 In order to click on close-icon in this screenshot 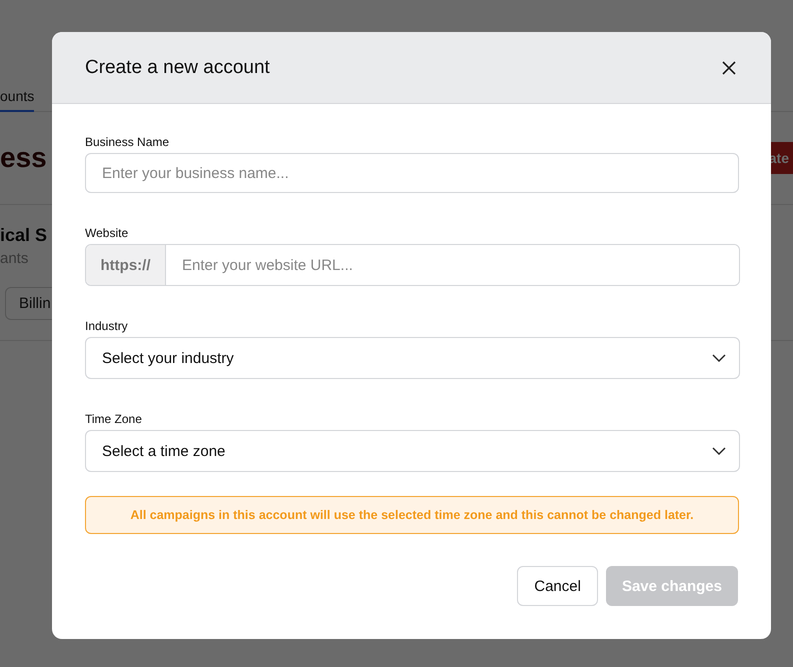, I will do `click(729, 67)`.